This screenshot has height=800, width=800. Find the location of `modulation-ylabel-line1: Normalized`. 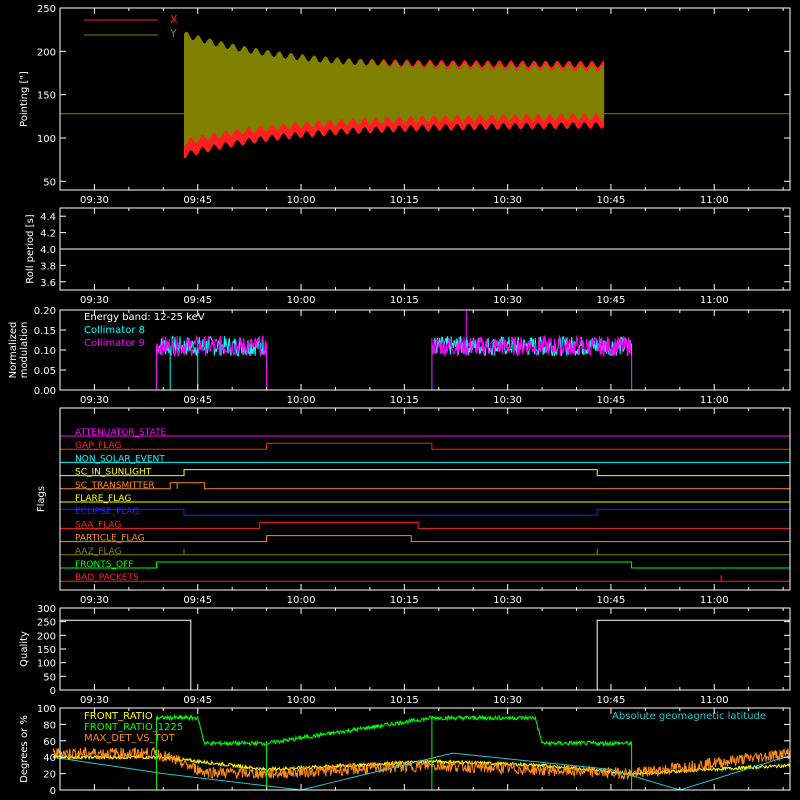

modulation-ylabel-line1: Normalized is located at coordinates (13, 350).